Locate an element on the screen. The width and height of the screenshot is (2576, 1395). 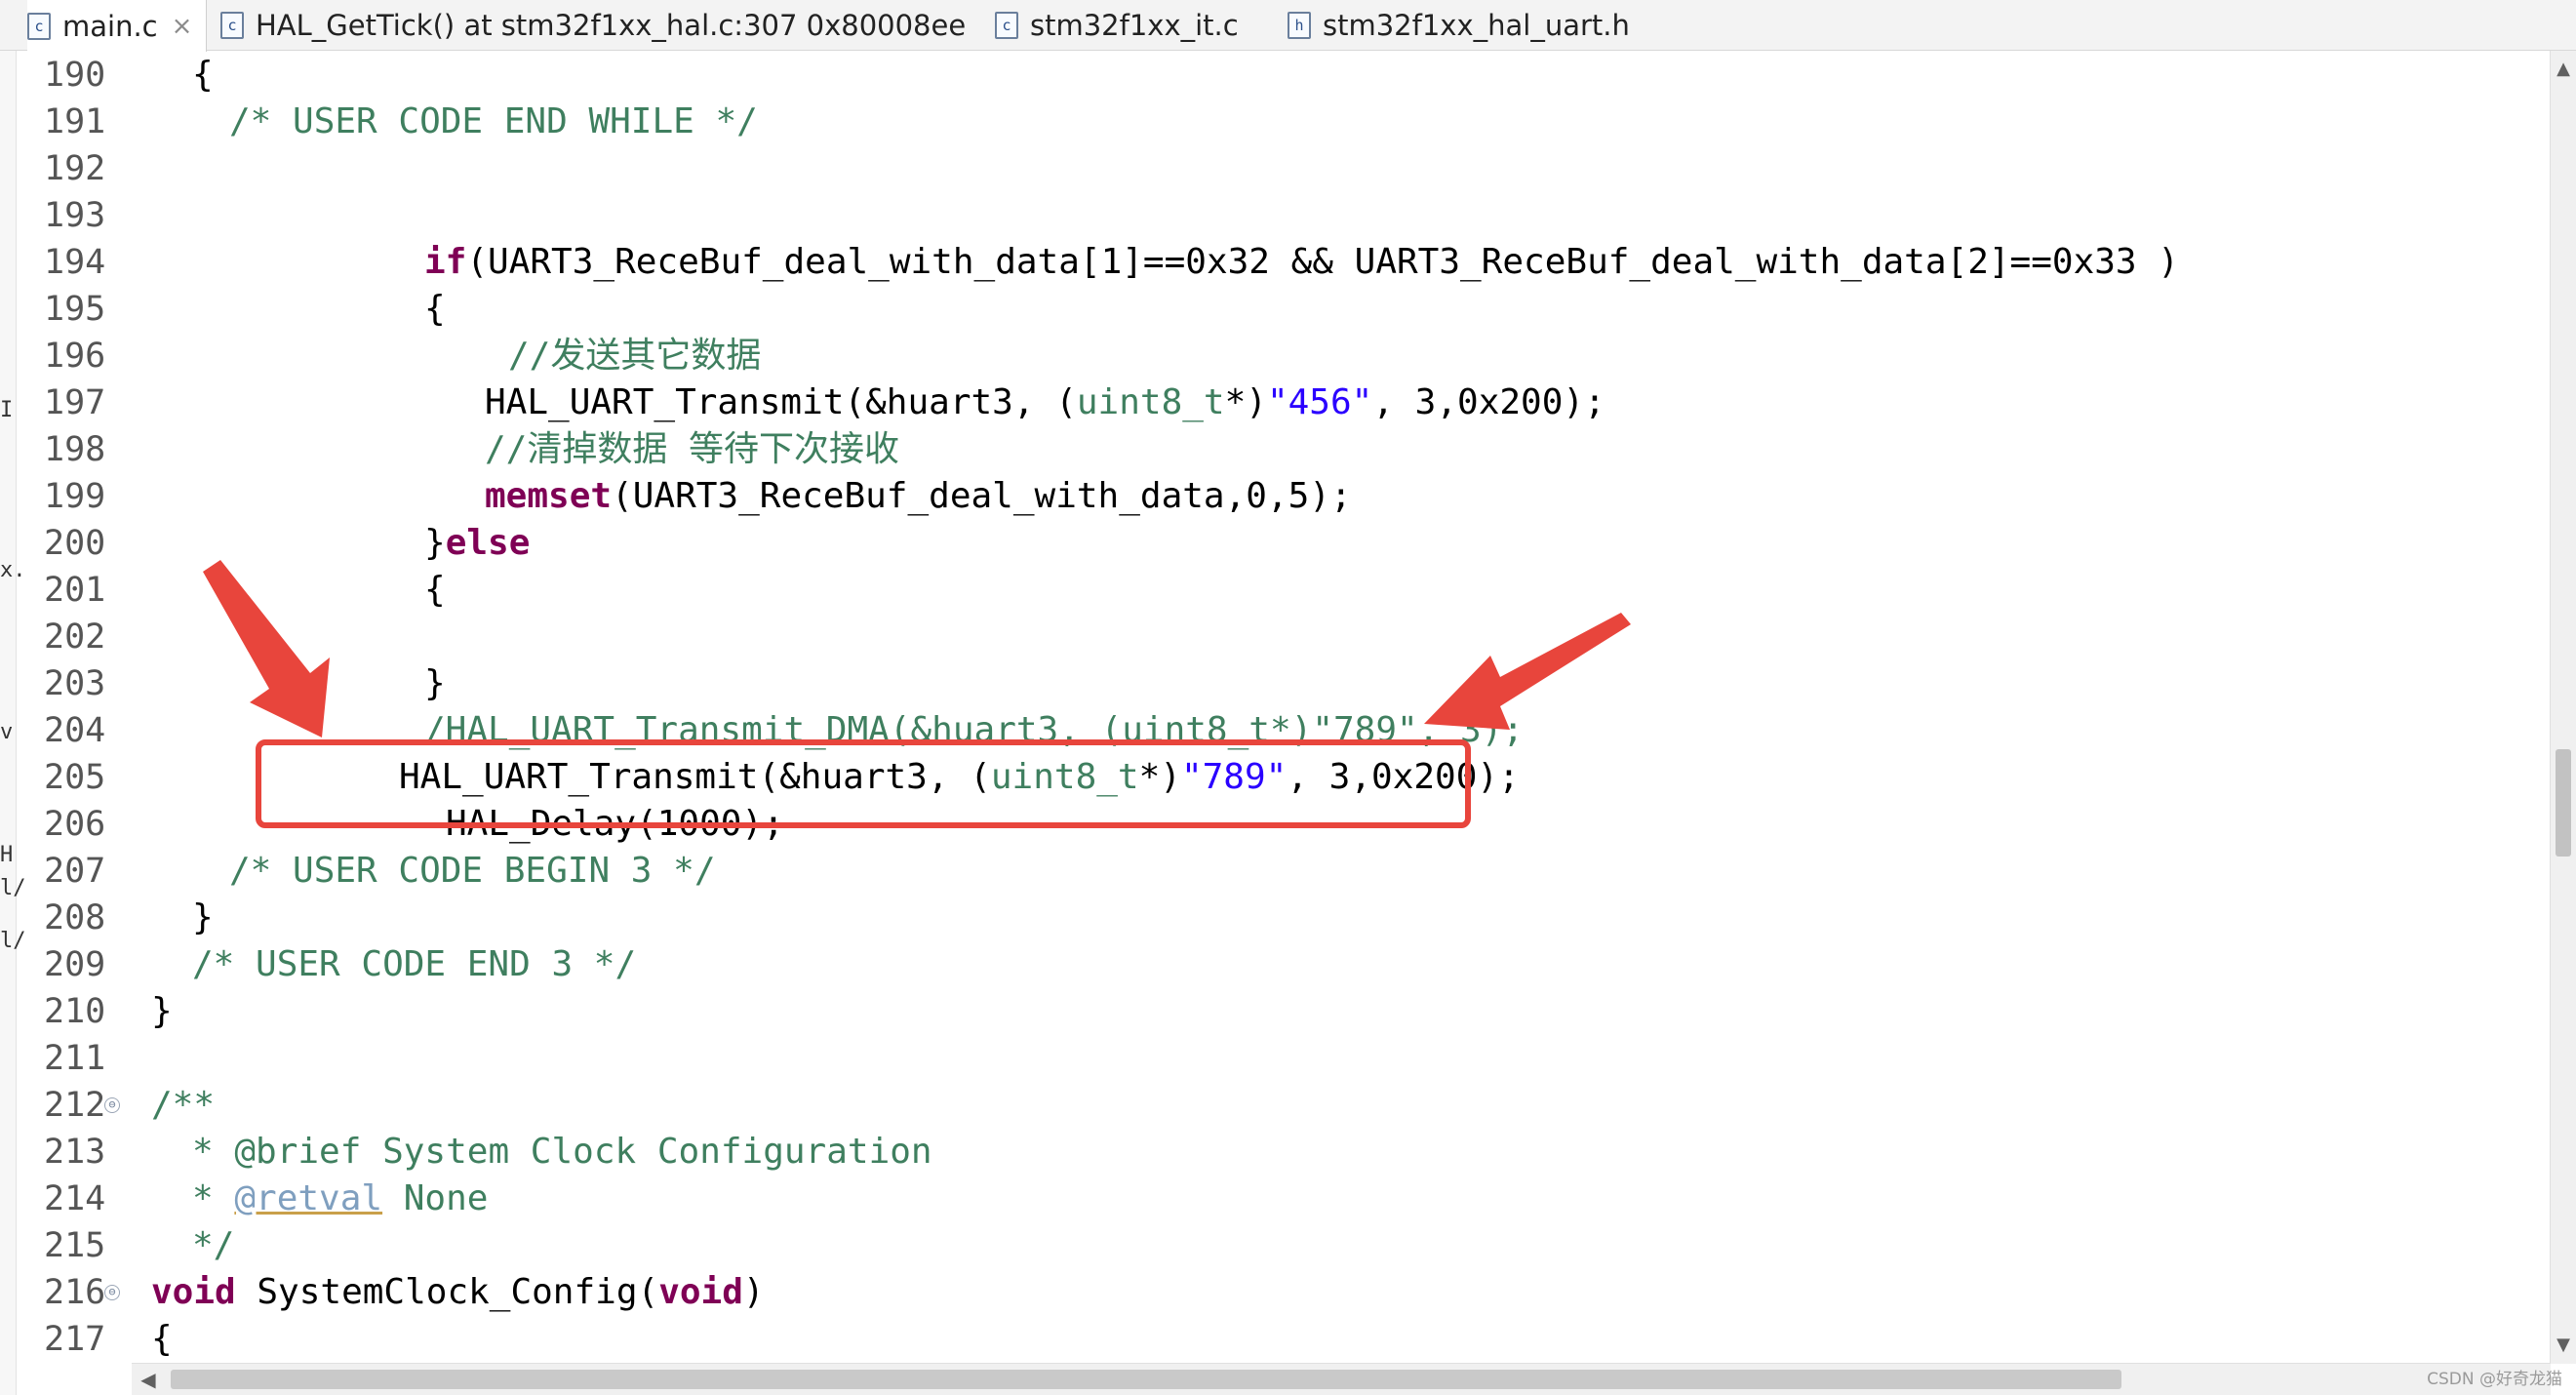
code-line: 213 * @brief System Clock Configuration is located at coordinates (1280, 1152).